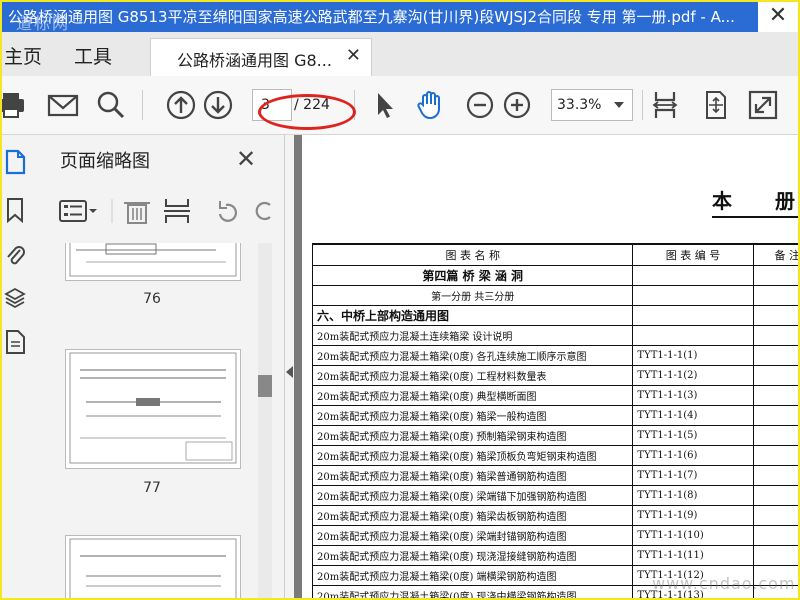  What do you see at coordinates (472, 455) in the screenshot?
I see `row-name-cell: 20m装配式预应力混凝土箱梁(0度) 箱梁顶板负弯矩钢束构造图` at bounding box center [472, 455].